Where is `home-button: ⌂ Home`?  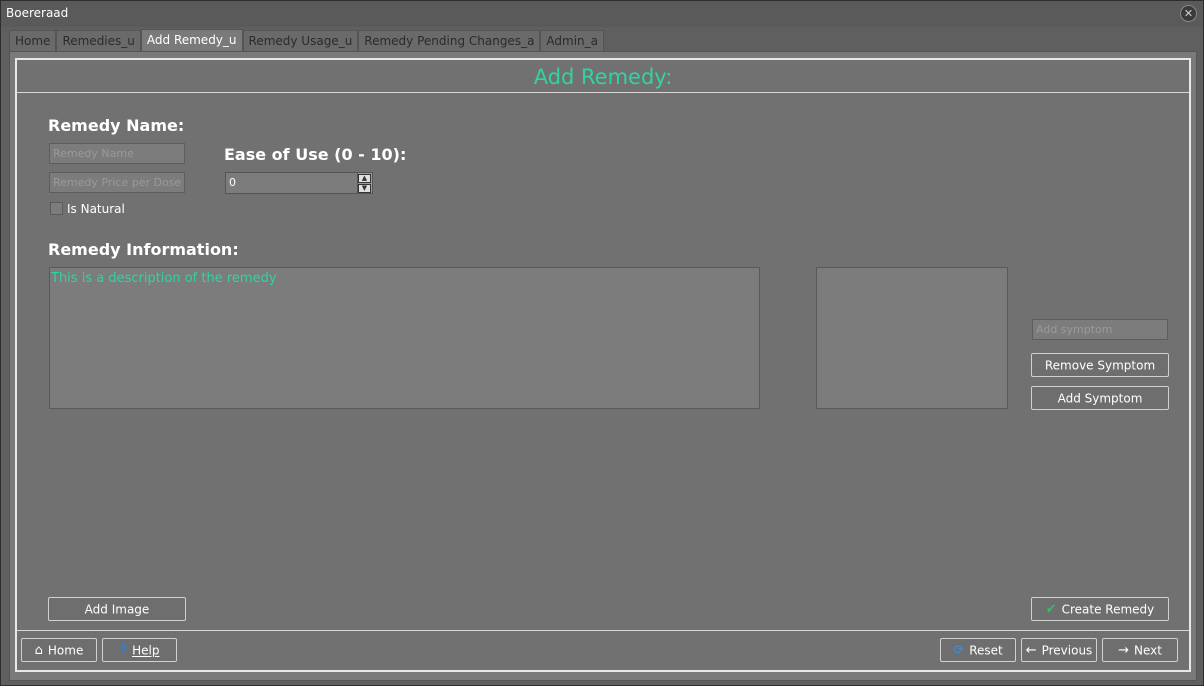
home-button: ⌂ Home is located at coordinates (59, 650).